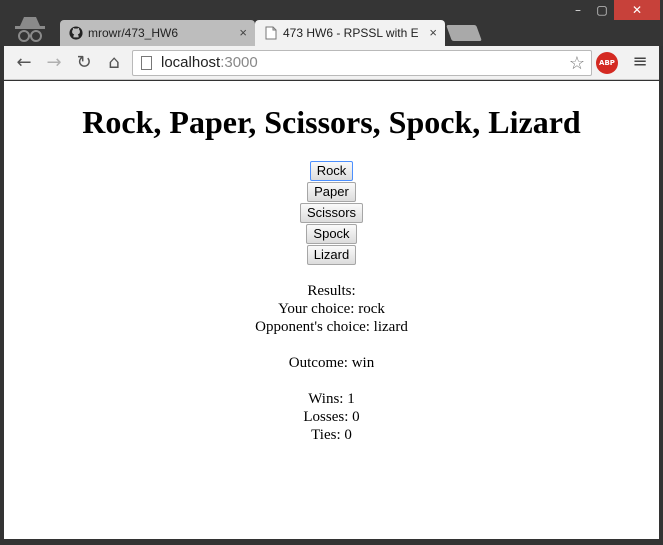 This screenshot has height=545, width=663. What do you see at coordinates (331, 417) in the screenshot?
I see `losses-count: Losses: 0` at bounding box center [331, 417].